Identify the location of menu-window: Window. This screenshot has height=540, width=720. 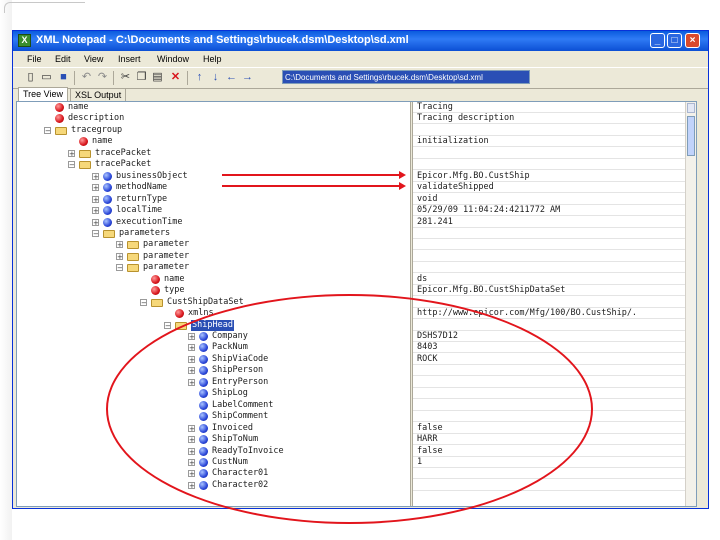
(173, 59).